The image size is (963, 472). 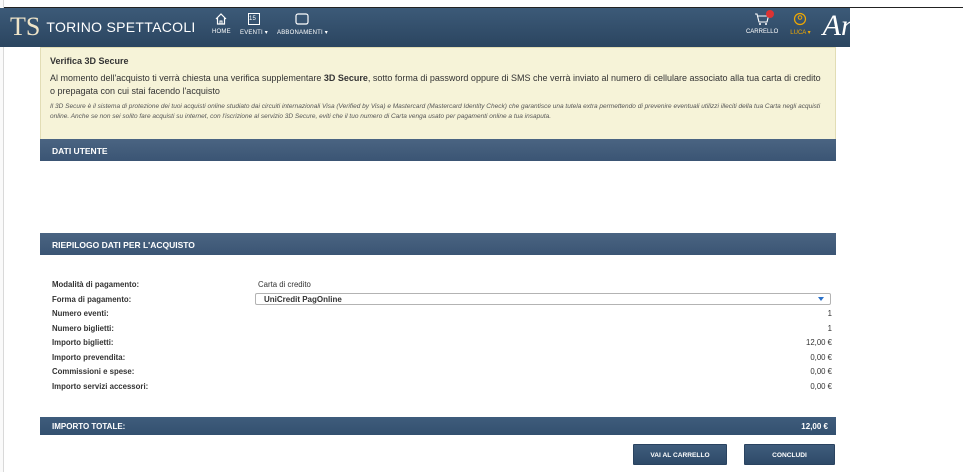 I want to click on notice-title: Verifica 3D Secure, so click(x=89, y=61).